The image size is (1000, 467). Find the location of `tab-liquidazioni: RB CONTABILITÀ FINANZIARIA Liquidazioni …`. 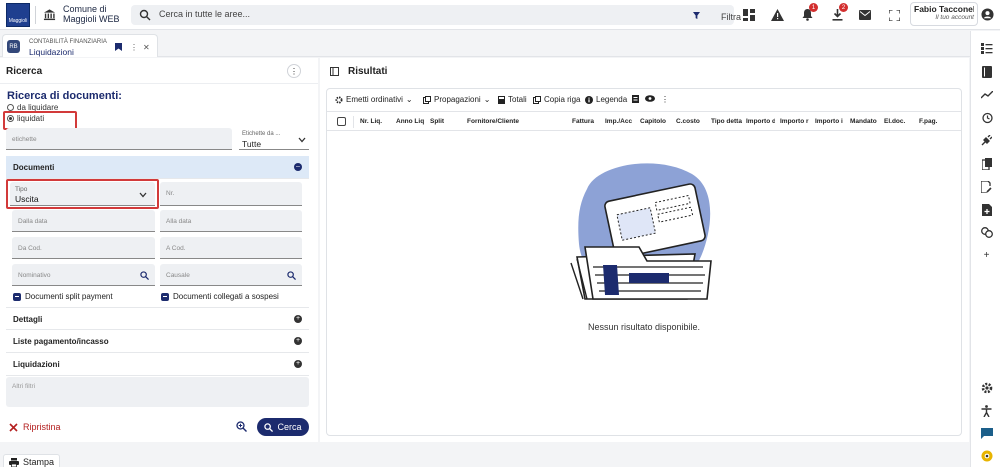

tab-liquidazioni: RB CONTABILITÀ FINANZIARIA Liquidazioni … is located at coordinates (80, 45).